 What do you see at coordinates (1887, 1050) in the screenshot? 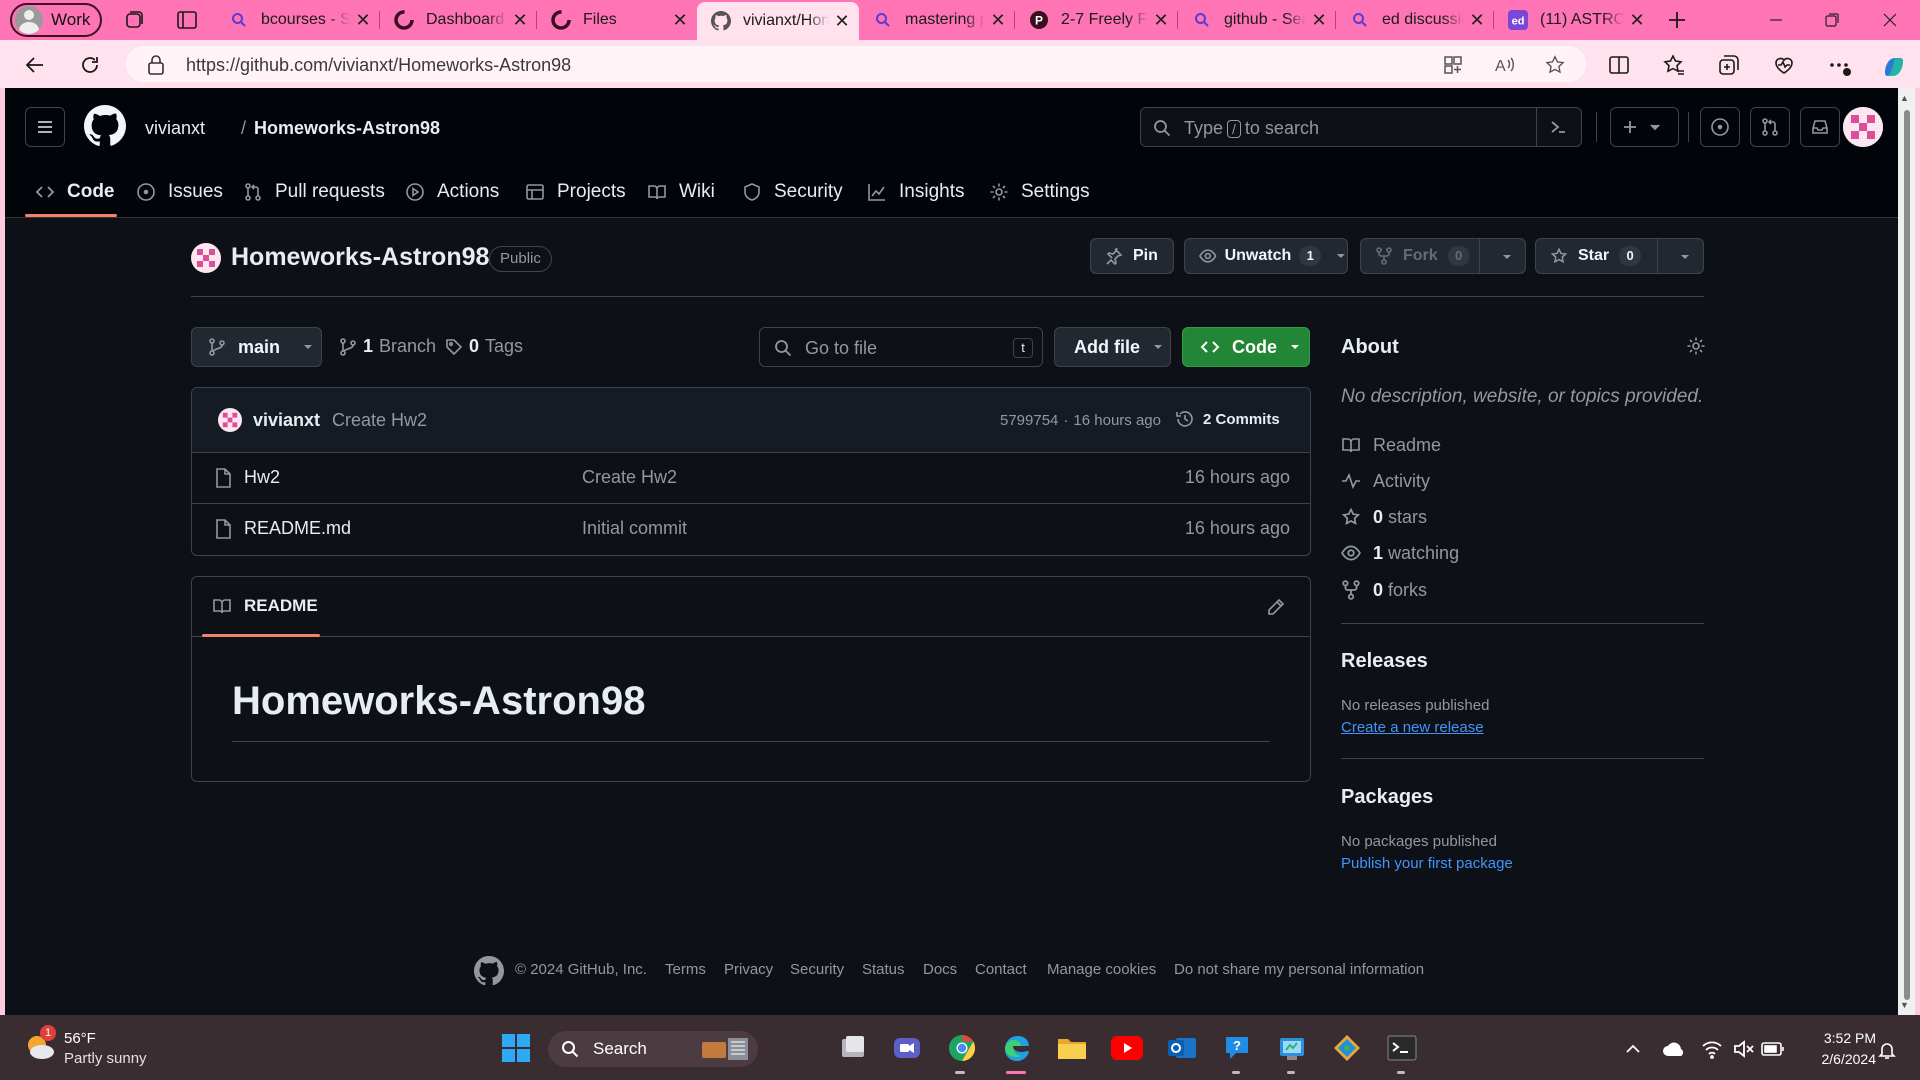
I see `notification-bell-icon` at bounding box center [1887, 1050].